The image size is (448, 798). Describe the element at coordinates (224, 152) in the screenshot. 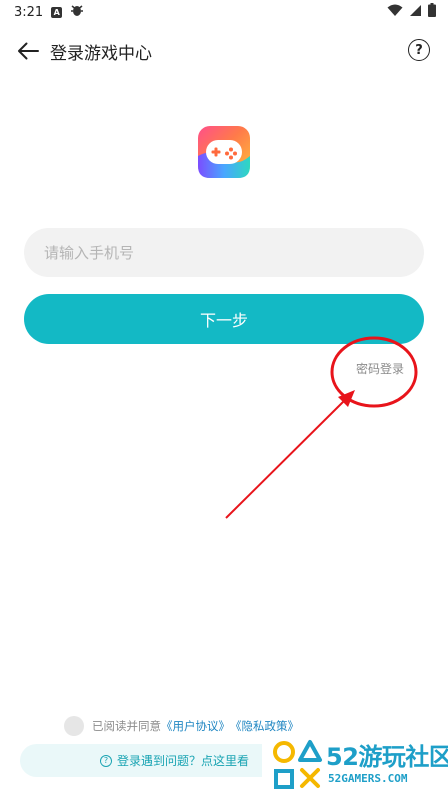

I see `app-logo` at that location.